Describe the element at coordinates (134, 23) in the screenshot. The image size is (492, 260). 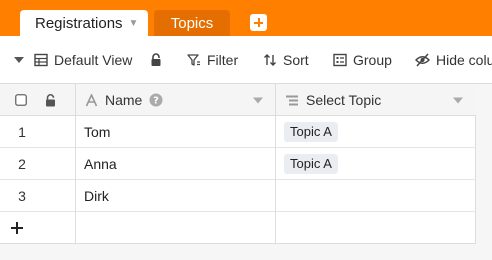
I see `caret-down-icon: ▼` at that location.